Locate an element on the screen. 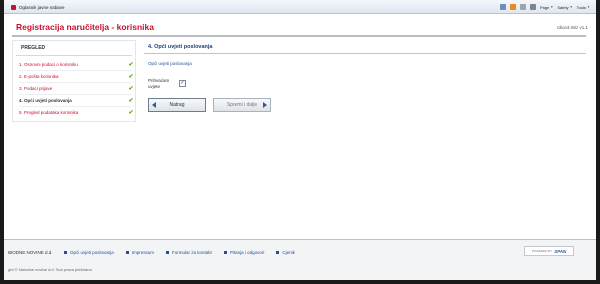 This screenshot has height=284, width=600. step-label: 3. Podaci prijave is located at coordinates (36, 88).